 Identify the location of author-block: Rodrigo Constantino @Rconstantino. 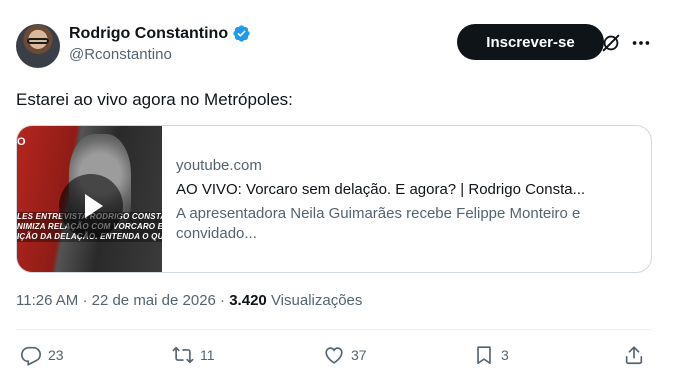
(160, 43).